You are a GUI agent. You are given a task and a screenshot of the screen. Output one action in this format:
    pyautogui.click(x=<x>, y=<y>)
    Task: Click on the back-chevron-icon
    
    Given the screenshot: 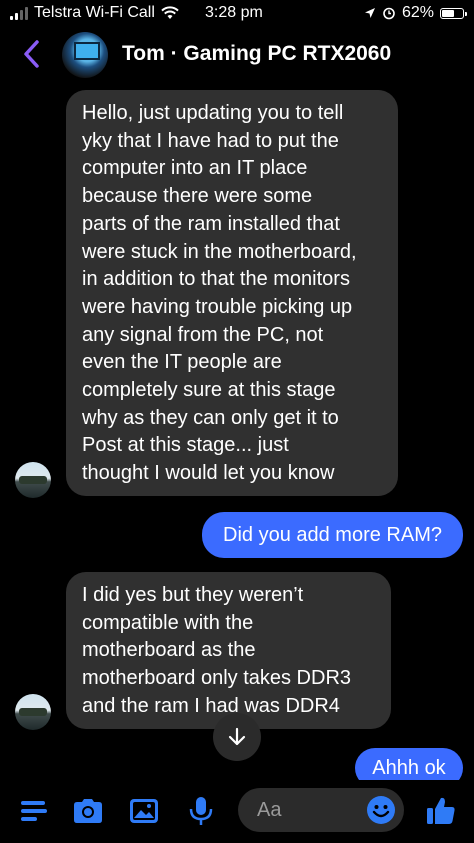 What is the action you would take?
    pyautogui.click(x=32, y=54)
    